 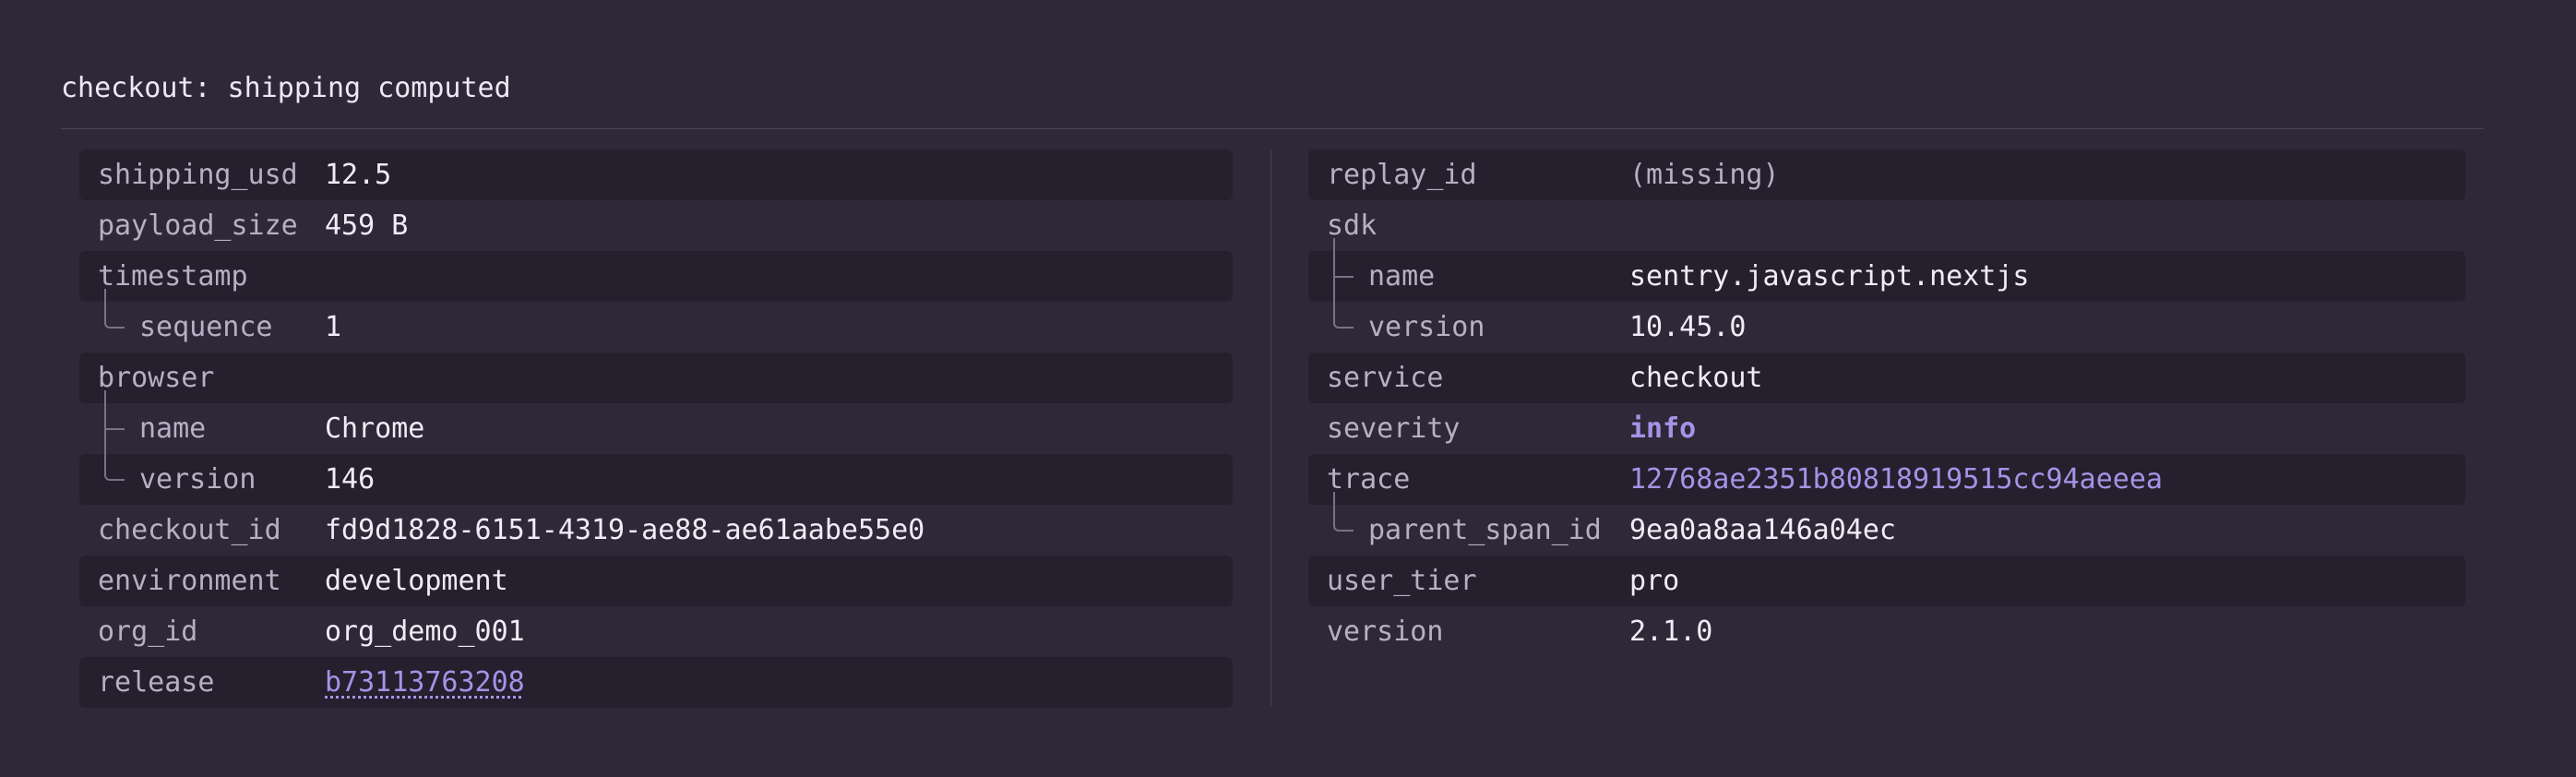 I want to click on attr-value: 2.1.0, so click(x=1671, y=632).